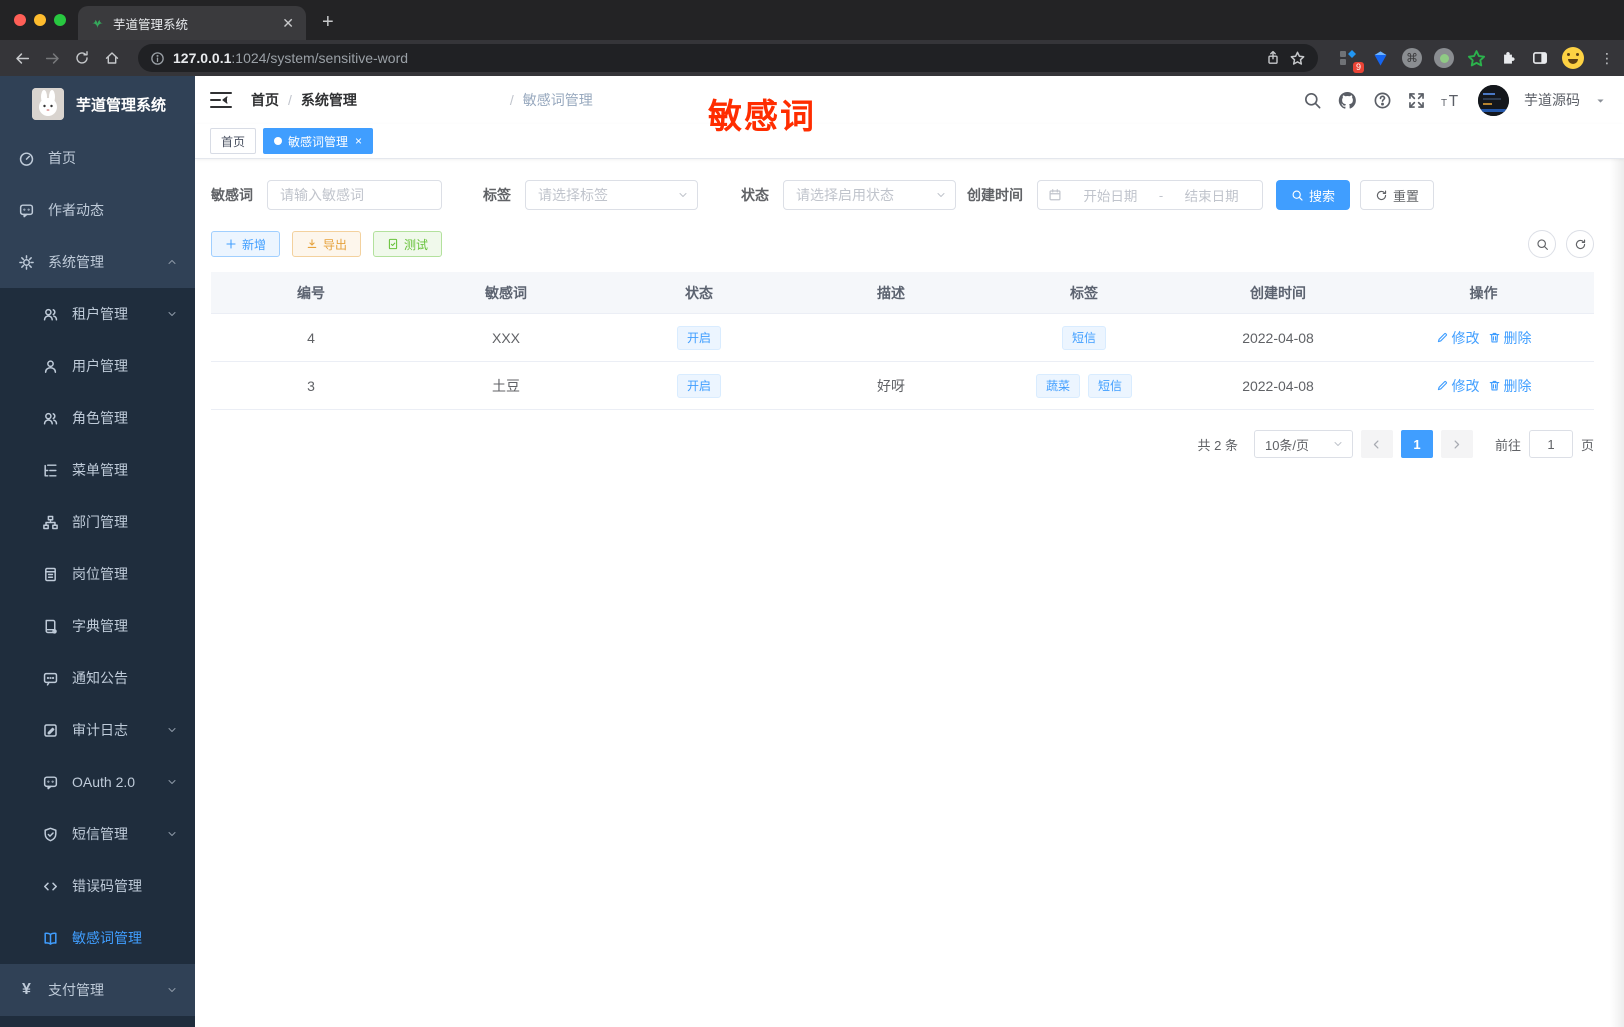 The image size is (1624, 1027). Describe the element at coordinates (157, 58) in the screenshot. I see `site-info-icon` at that location.